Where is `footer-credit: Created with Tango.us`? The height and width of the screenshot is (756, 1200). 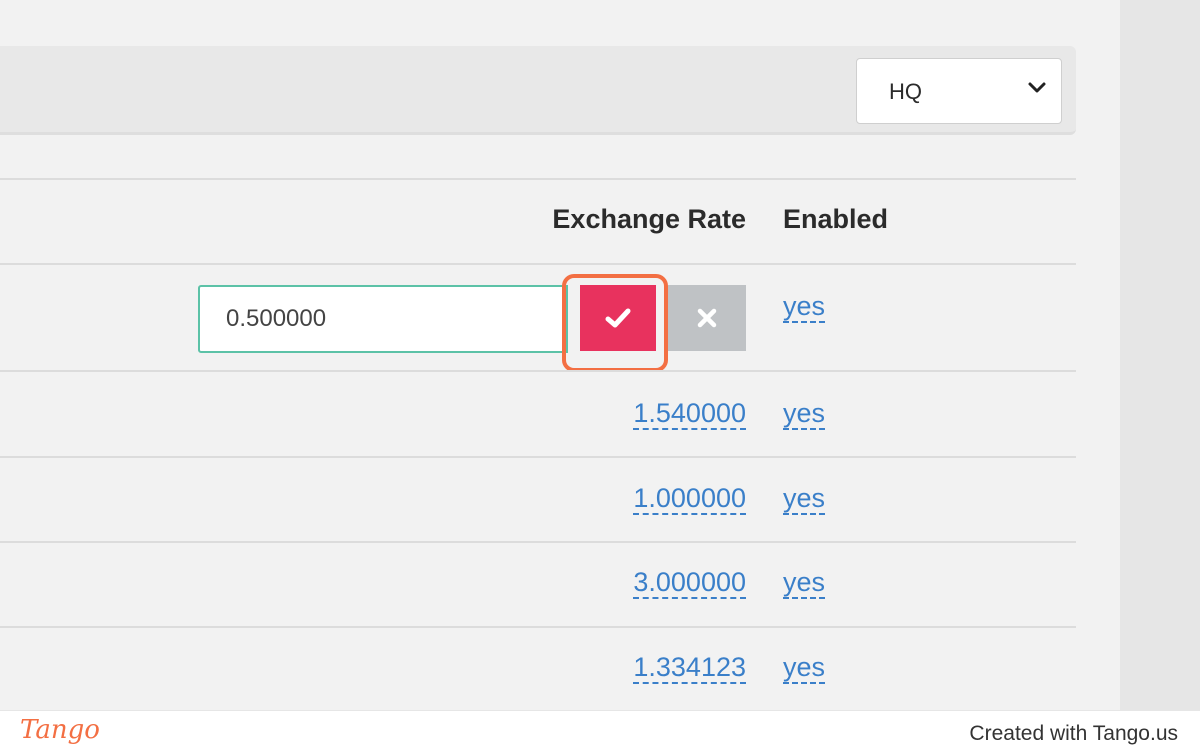
footer-credit: Created with Tango.us is located at coordinates (1073, 733).